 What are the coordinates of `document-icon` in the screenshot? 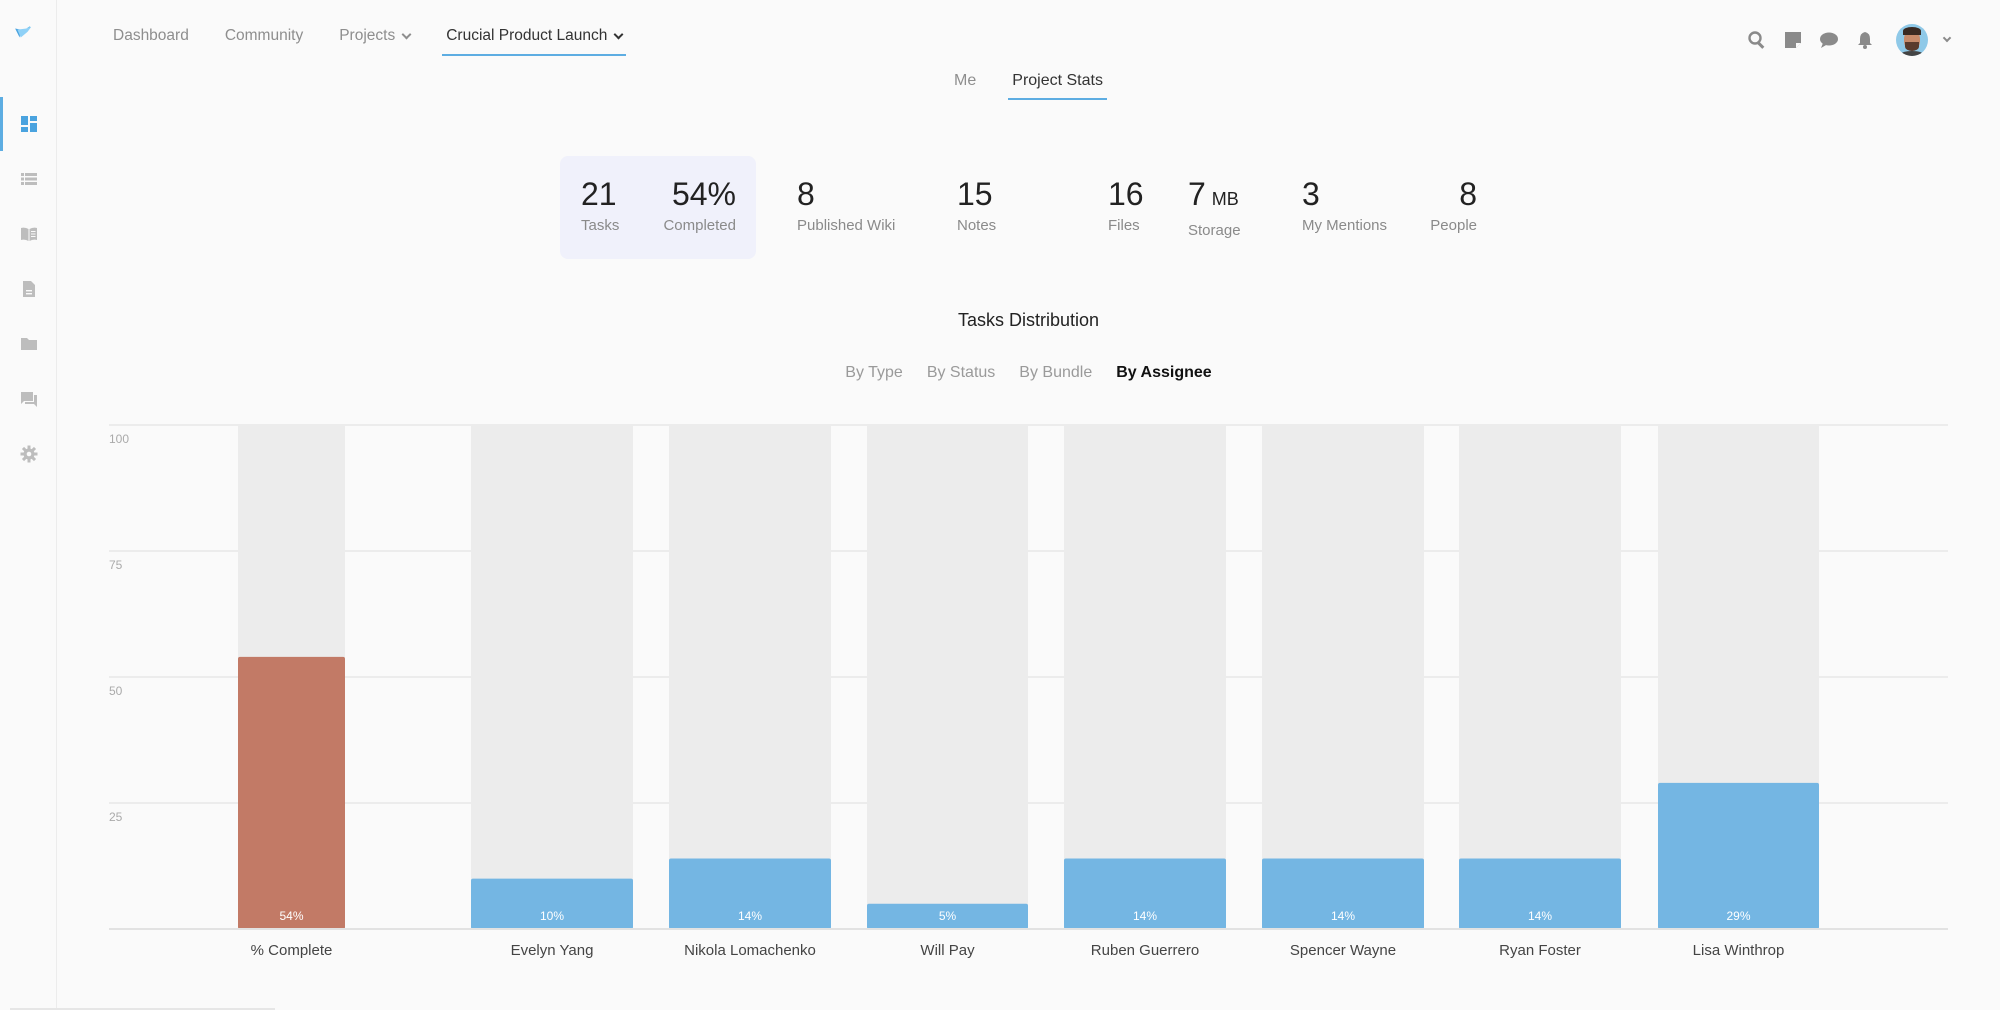 It's located at (28, 289).